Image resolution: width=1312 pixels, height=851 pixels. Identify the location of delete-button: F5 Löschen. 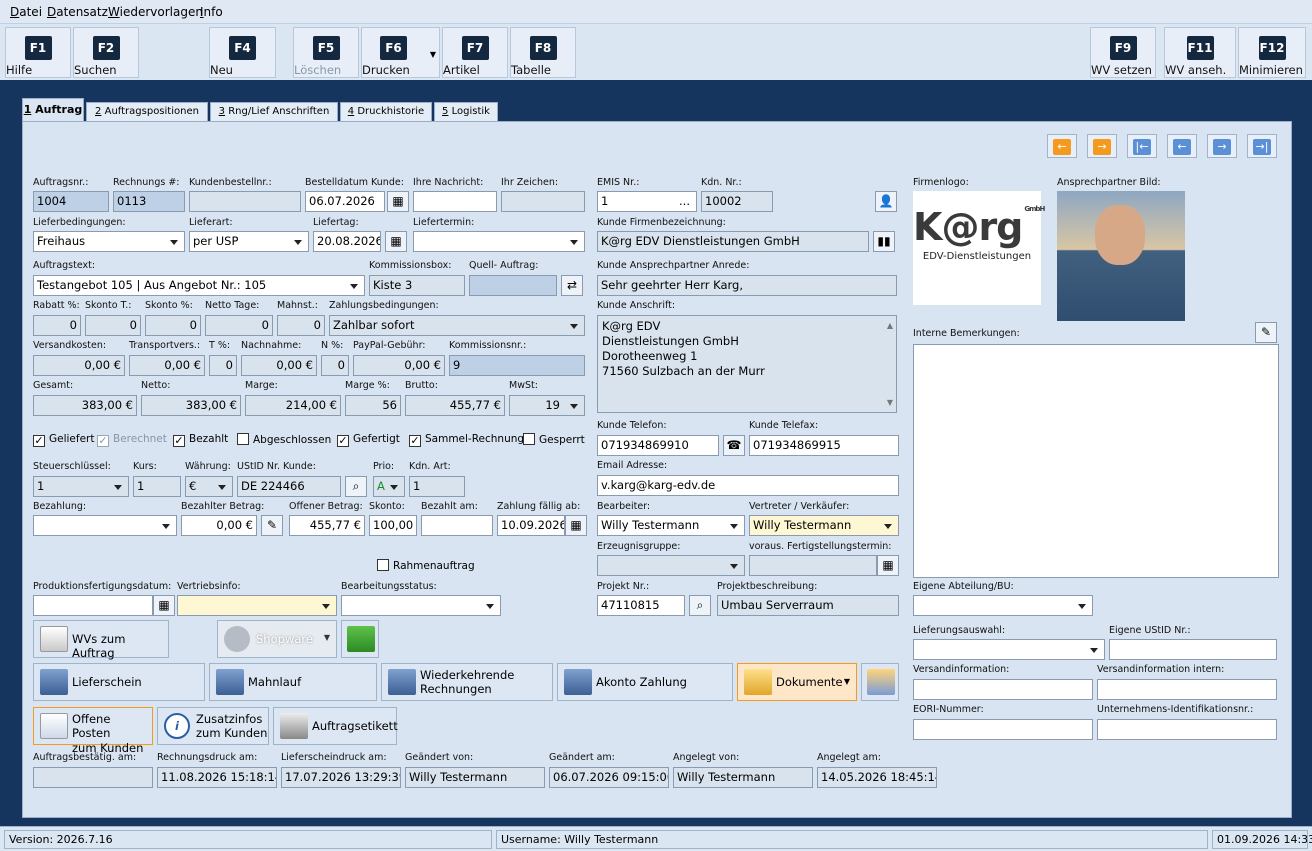
(326, 52).